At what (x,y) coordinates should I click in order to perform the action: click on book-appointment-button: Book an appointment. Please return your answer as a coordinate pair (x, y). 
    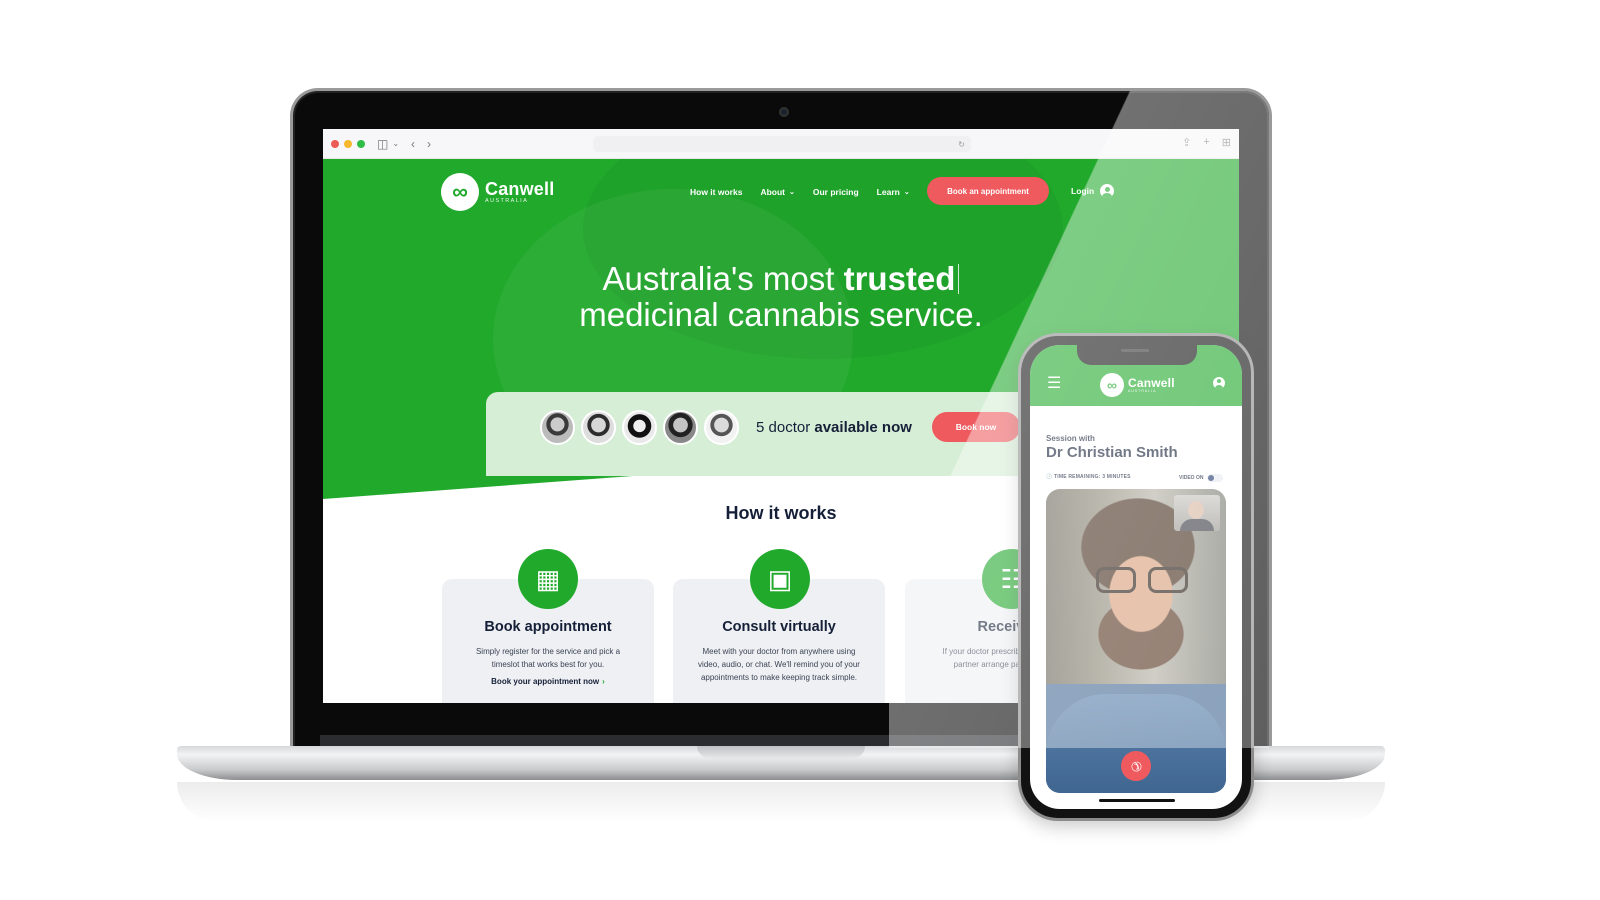
    Looking at the image, I should click on (988, 191).